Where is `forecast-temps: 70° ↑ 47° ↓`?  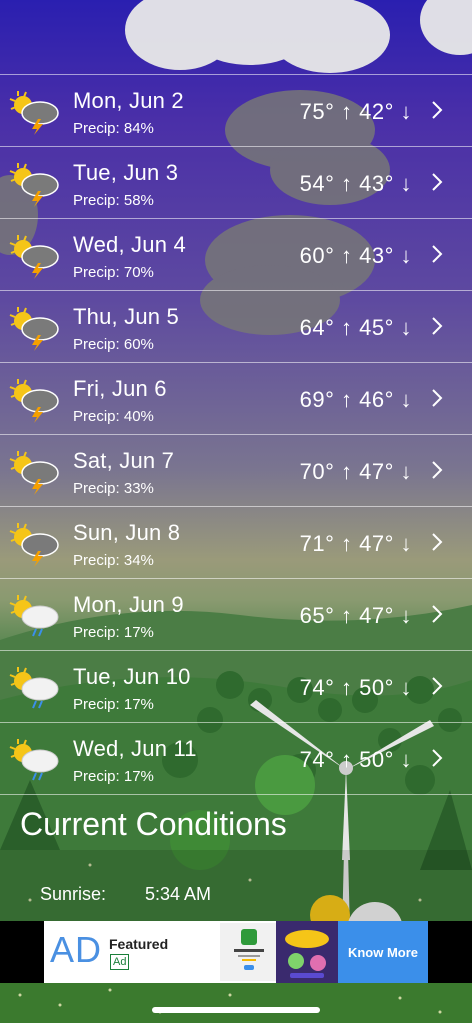 forecast-temps: 70° ↑ 47° ↓ is located at coordinates (355, 471).